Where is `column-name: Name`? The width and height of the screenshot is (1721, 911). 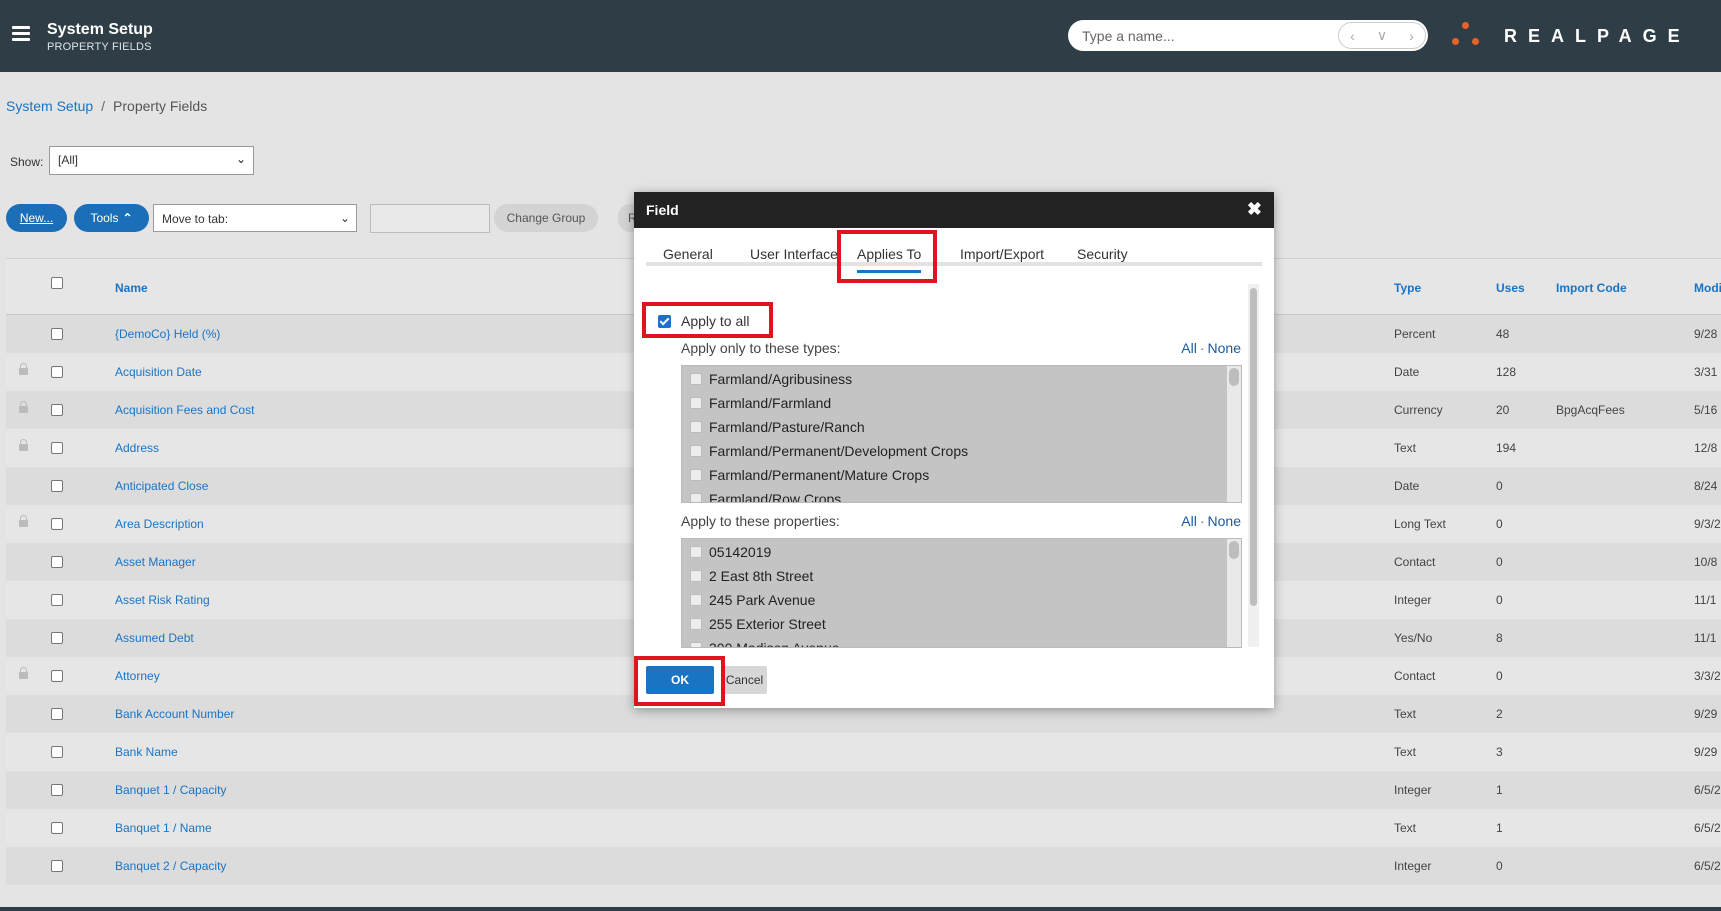 column-name: Name is located at coordinates (131, 288).